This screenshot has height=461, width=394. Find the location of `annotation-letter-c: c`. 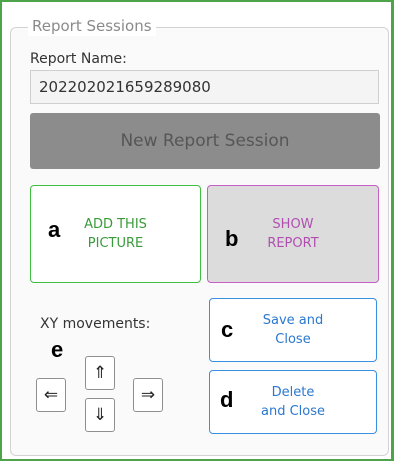

annotation-letter-c: c is located at coordinates (227, 329).